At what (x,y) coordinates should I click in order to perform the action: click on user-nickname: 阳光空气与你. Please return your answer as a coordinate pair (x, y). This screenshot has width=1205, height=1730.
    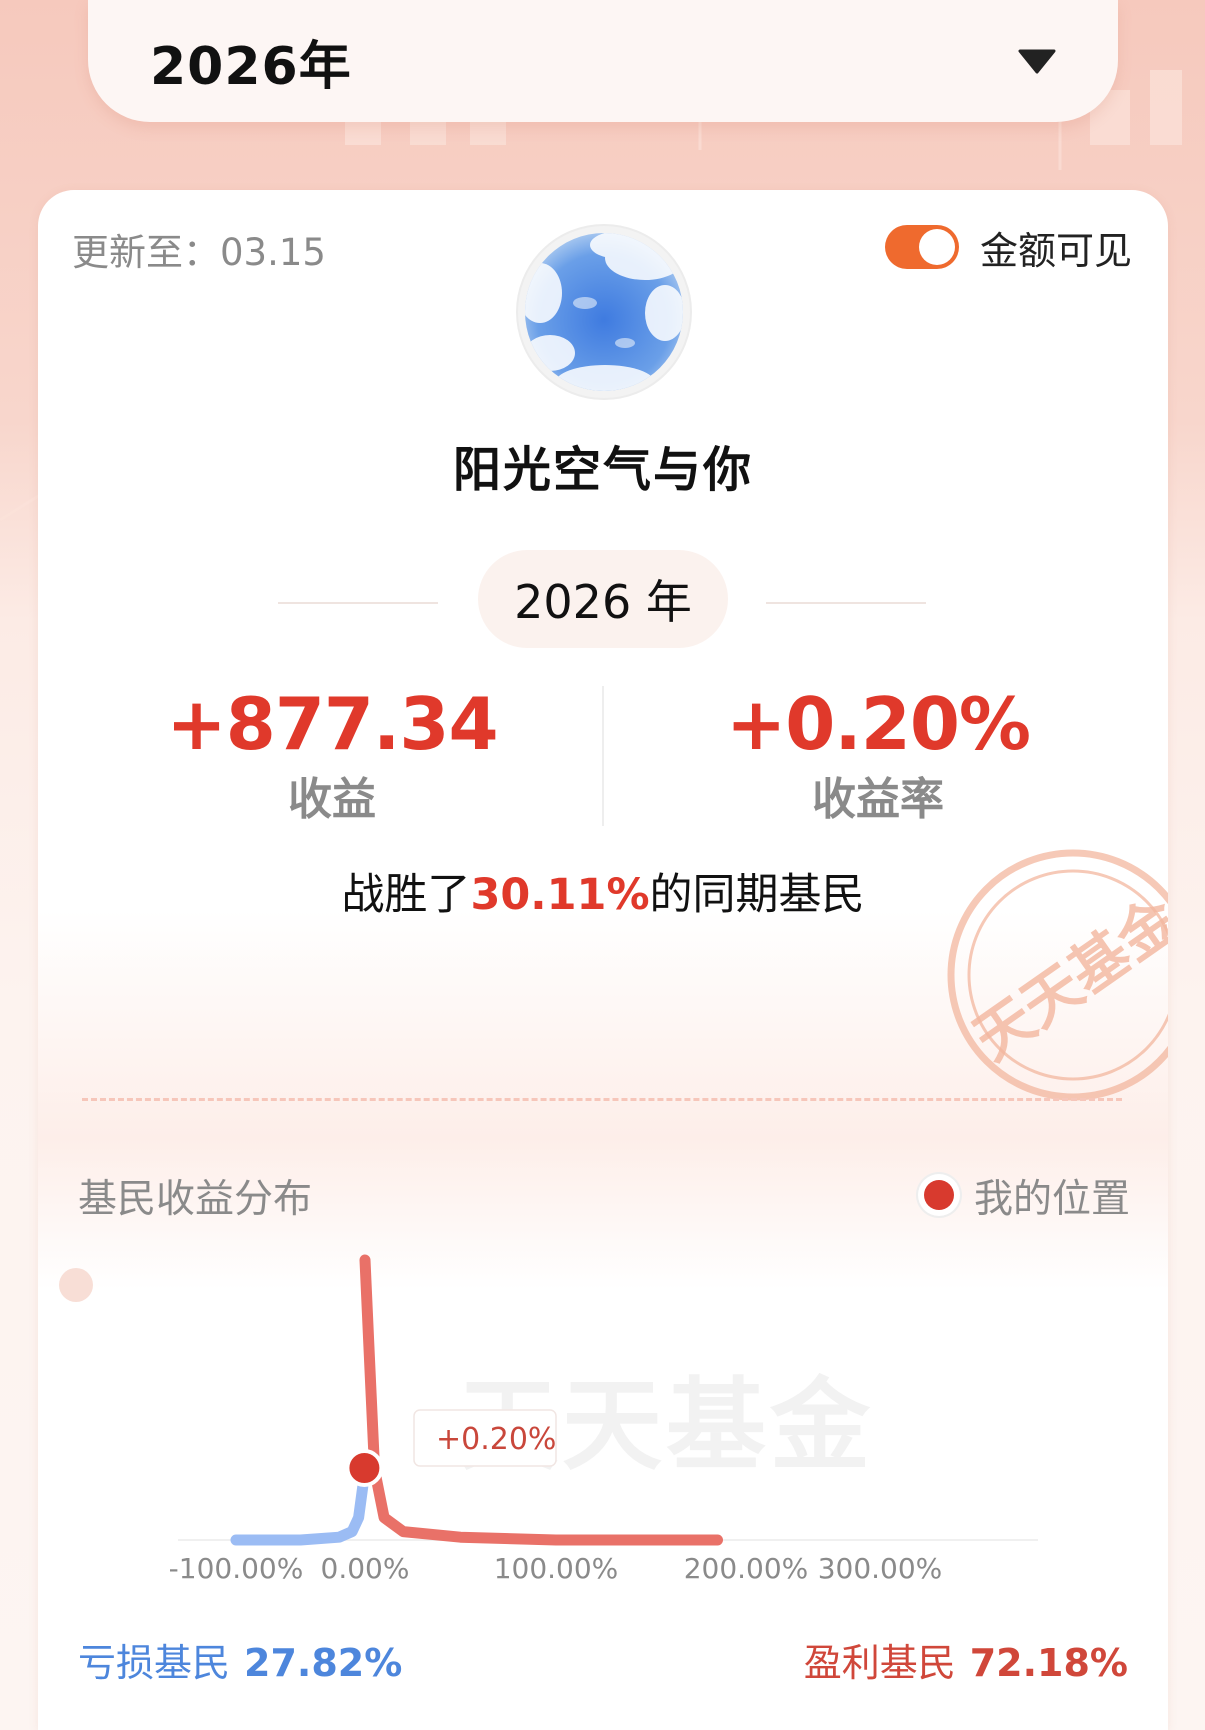
    Looking at the image, I should click on (602, 470).